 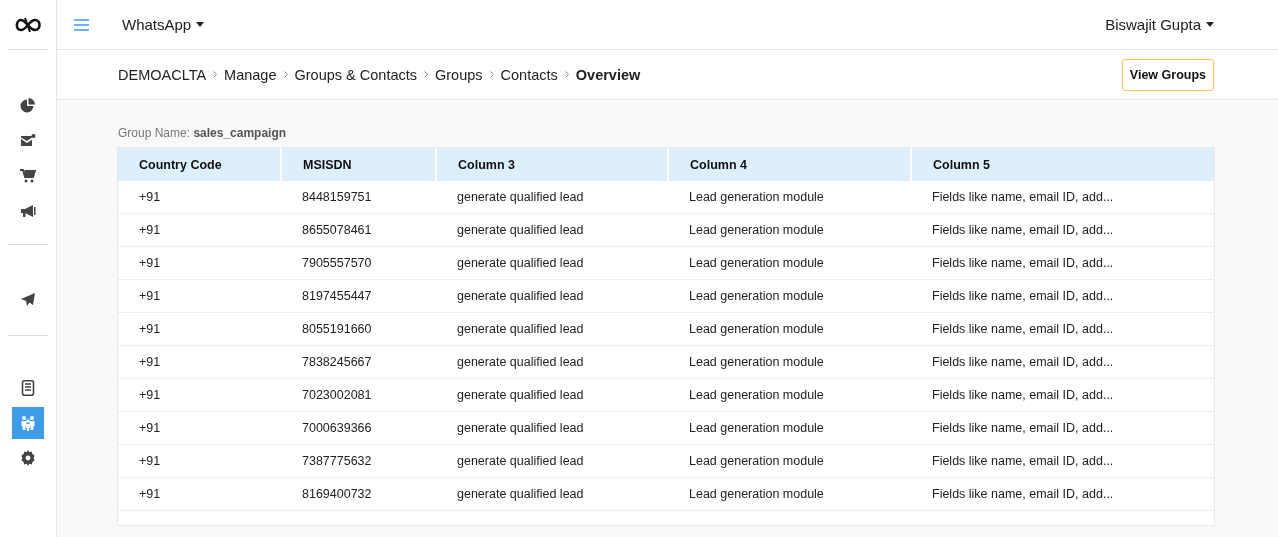 What do you see at coordinates (28, 299) in the screenshot?
I see `paper-plane-icon` at bounding box center [28, 299].